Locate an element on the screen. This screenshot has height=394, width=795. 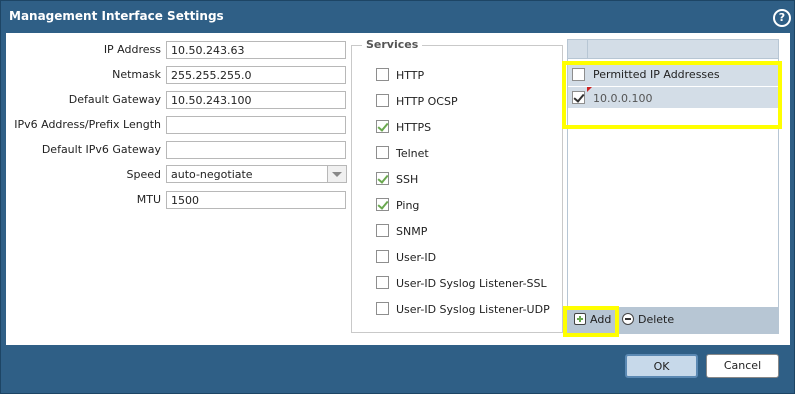
grid-toolbar is located at coordinates (673, 49).